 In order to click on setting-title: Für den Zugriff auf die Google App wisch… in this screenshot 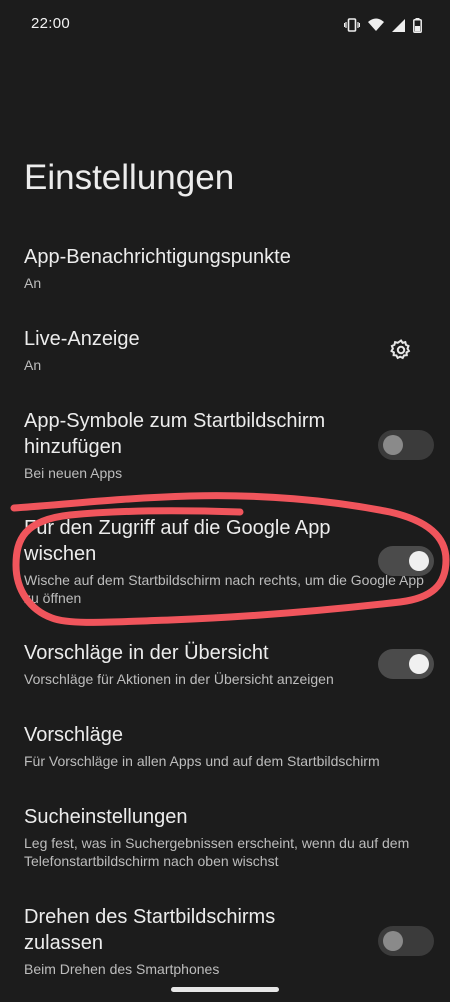, I will do `click(177, 541)`.